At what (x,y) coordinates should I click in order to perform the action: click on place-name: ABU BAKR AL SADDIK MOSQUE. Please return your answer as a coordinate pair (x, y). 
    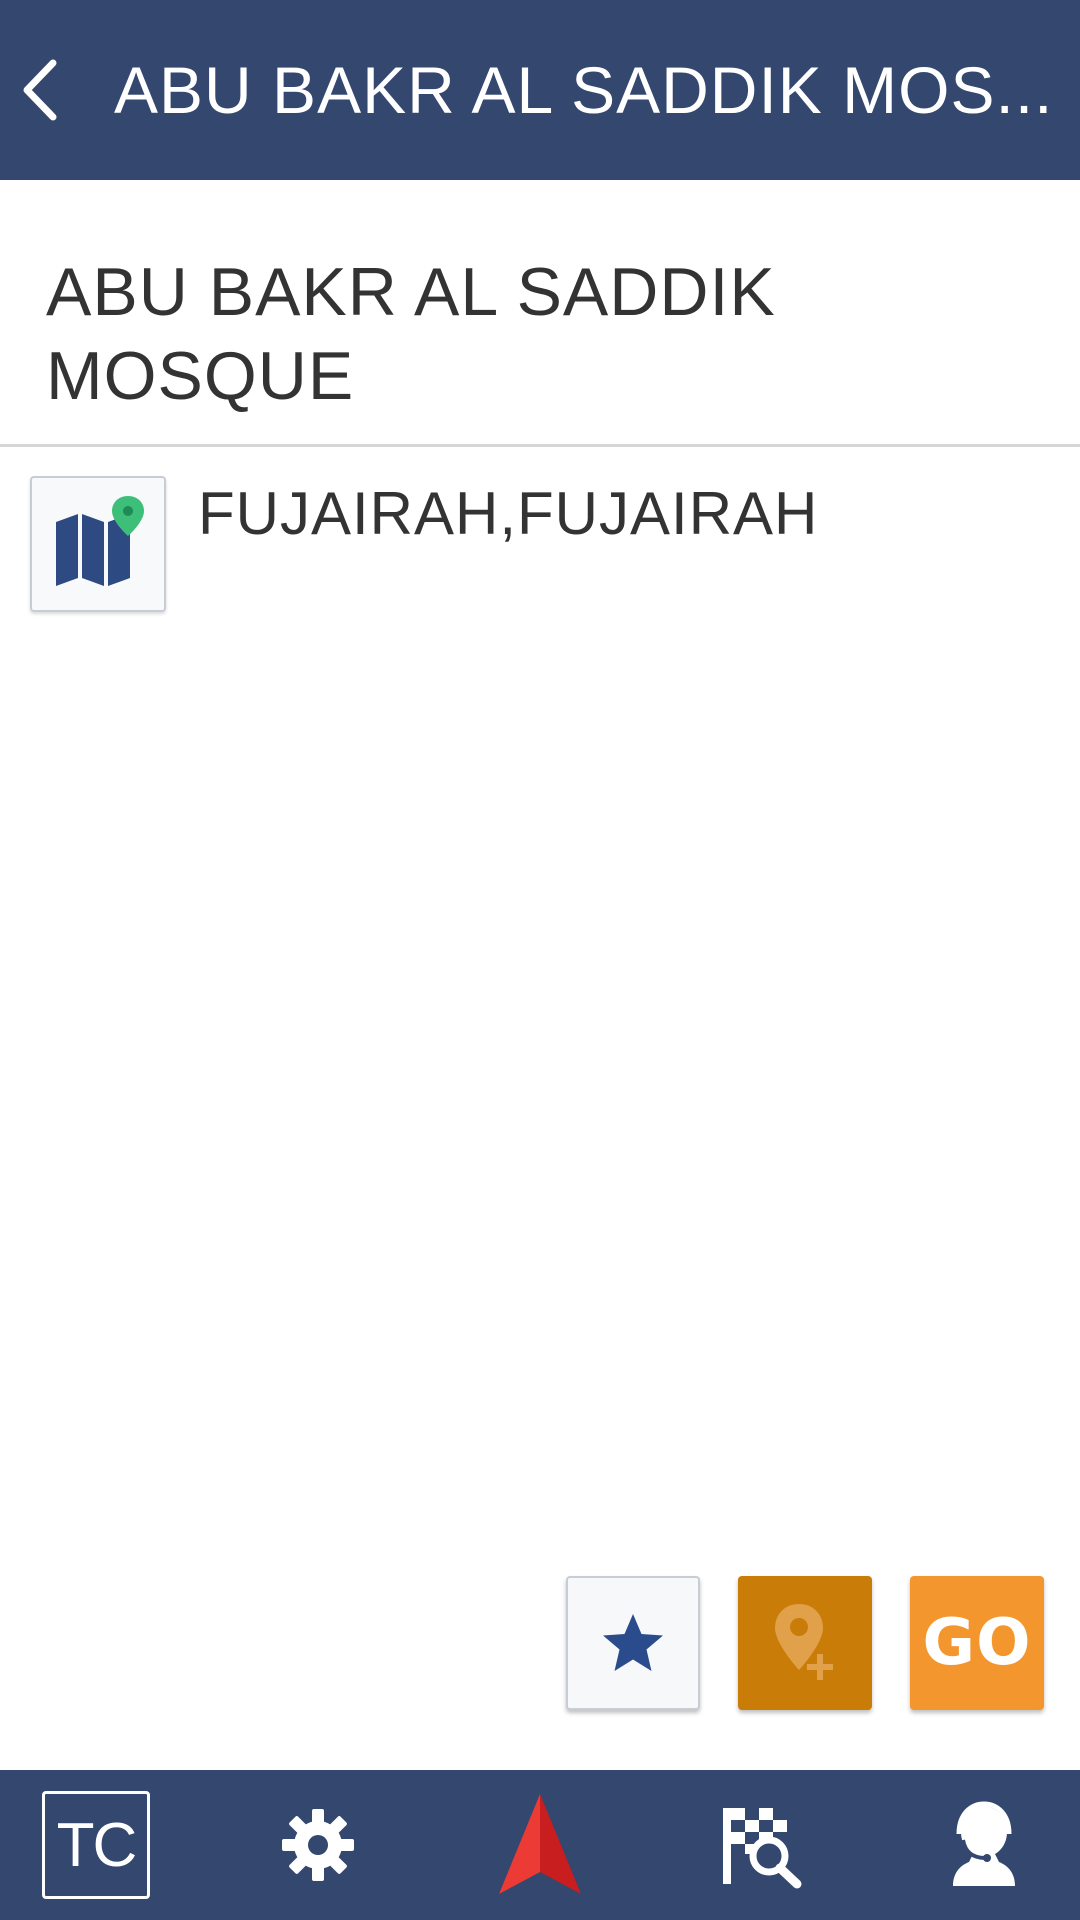
    Looking at the image, I should click on (411, 334).